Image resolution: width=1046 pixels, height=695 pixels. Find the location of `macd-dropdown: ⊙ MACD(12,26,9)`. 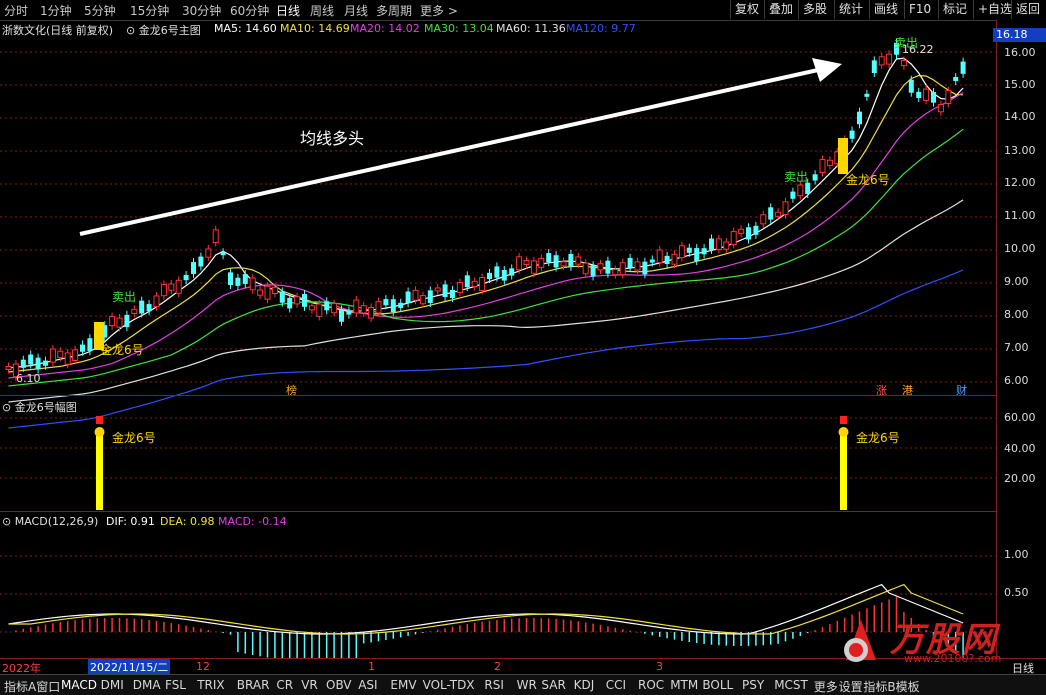

macd-dropdown: ⊙ MACD(12,26,9) is located at coordinates (50, 522).